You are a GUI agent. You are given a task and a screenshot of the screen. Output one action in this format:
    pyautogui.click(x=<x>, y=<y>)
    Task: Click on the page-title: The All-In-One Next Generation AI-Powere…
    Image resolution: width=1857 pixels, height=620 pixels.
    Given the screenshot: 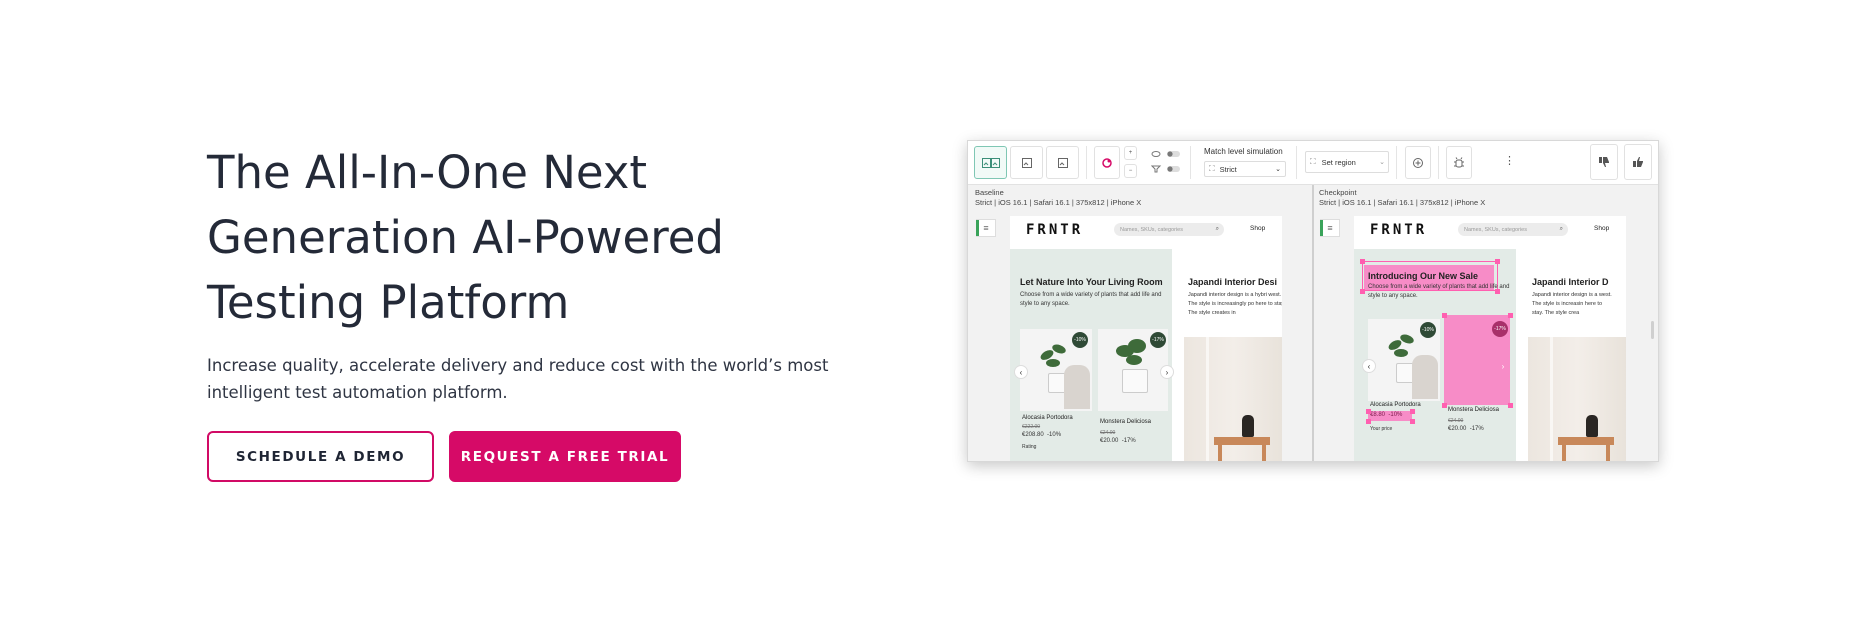 What is the action you would take?
    pyautogui.click(x=557, y=237)
    